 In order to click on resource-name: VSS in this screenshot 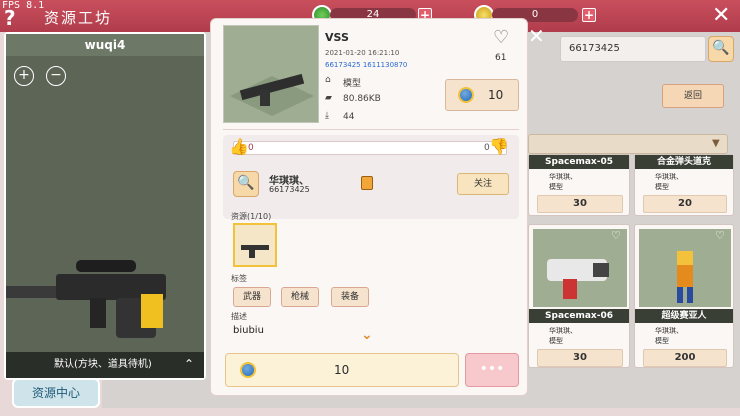, I will do `click(337, 37)`.